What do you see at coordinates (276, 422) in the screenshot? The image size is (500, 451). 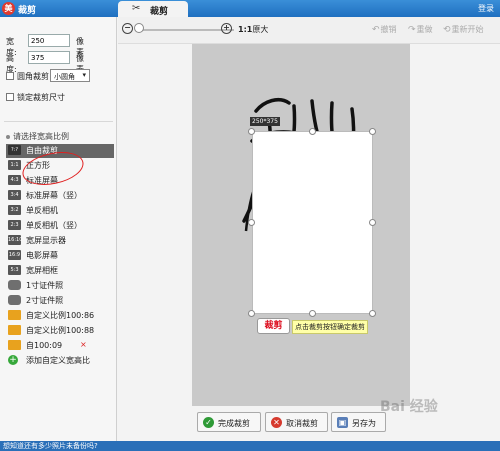 I see `cancel-icon: ✕` at bounding box center [276, 422].